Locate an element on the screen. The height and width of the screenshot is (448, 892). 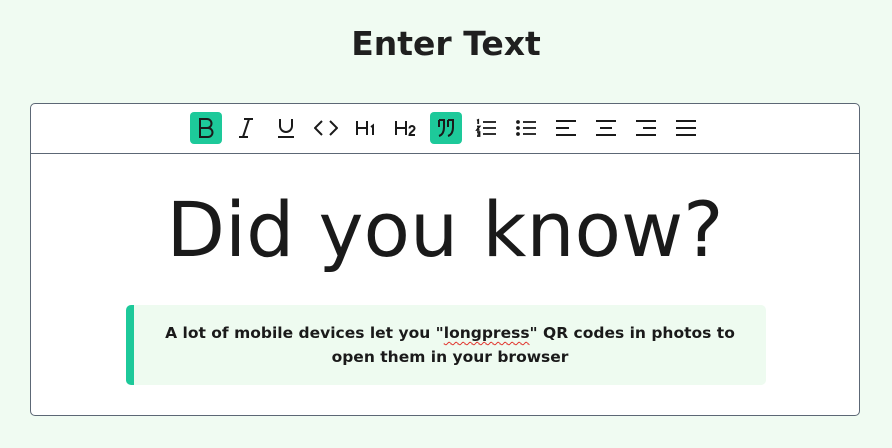
ordered-list-icon is located at coordinates (485, 127).